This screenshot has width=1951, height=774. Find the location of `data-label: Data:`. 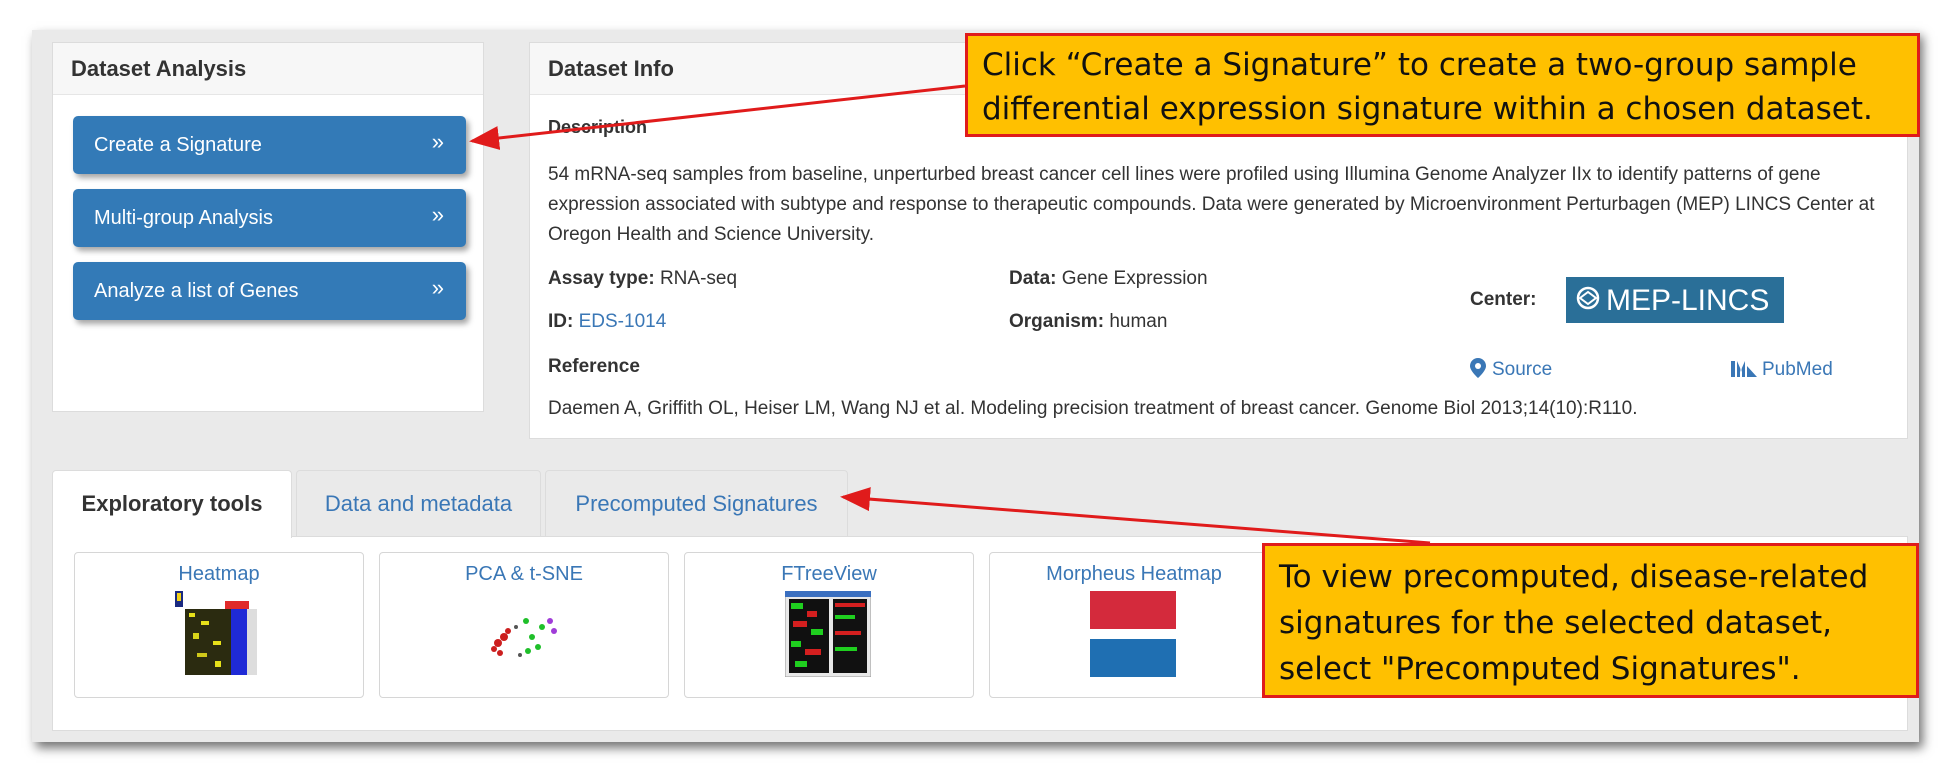

data-label: Data: is located at coordinates (1033, 278).